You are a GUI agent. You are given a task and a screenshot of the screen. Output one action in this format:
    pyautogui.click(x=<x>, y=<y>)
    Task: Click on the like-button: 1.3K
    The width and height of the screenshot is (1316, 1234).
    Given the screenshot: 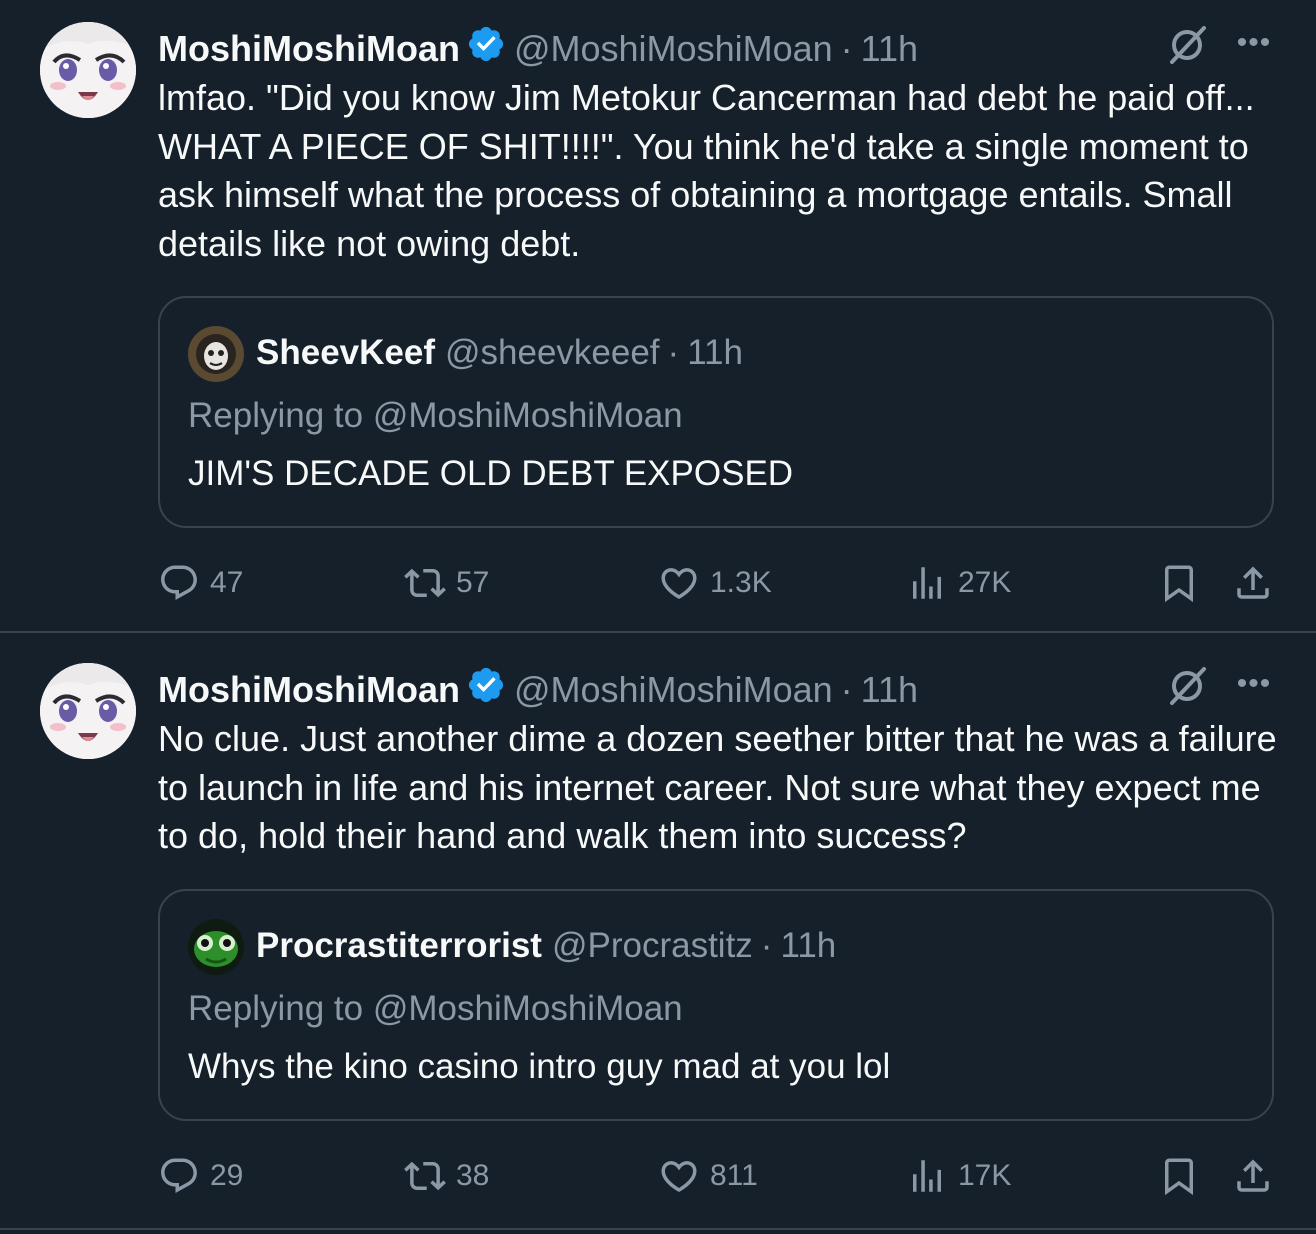 What is the action you would take?
    pyautogui.click(x=715, y=583)
    